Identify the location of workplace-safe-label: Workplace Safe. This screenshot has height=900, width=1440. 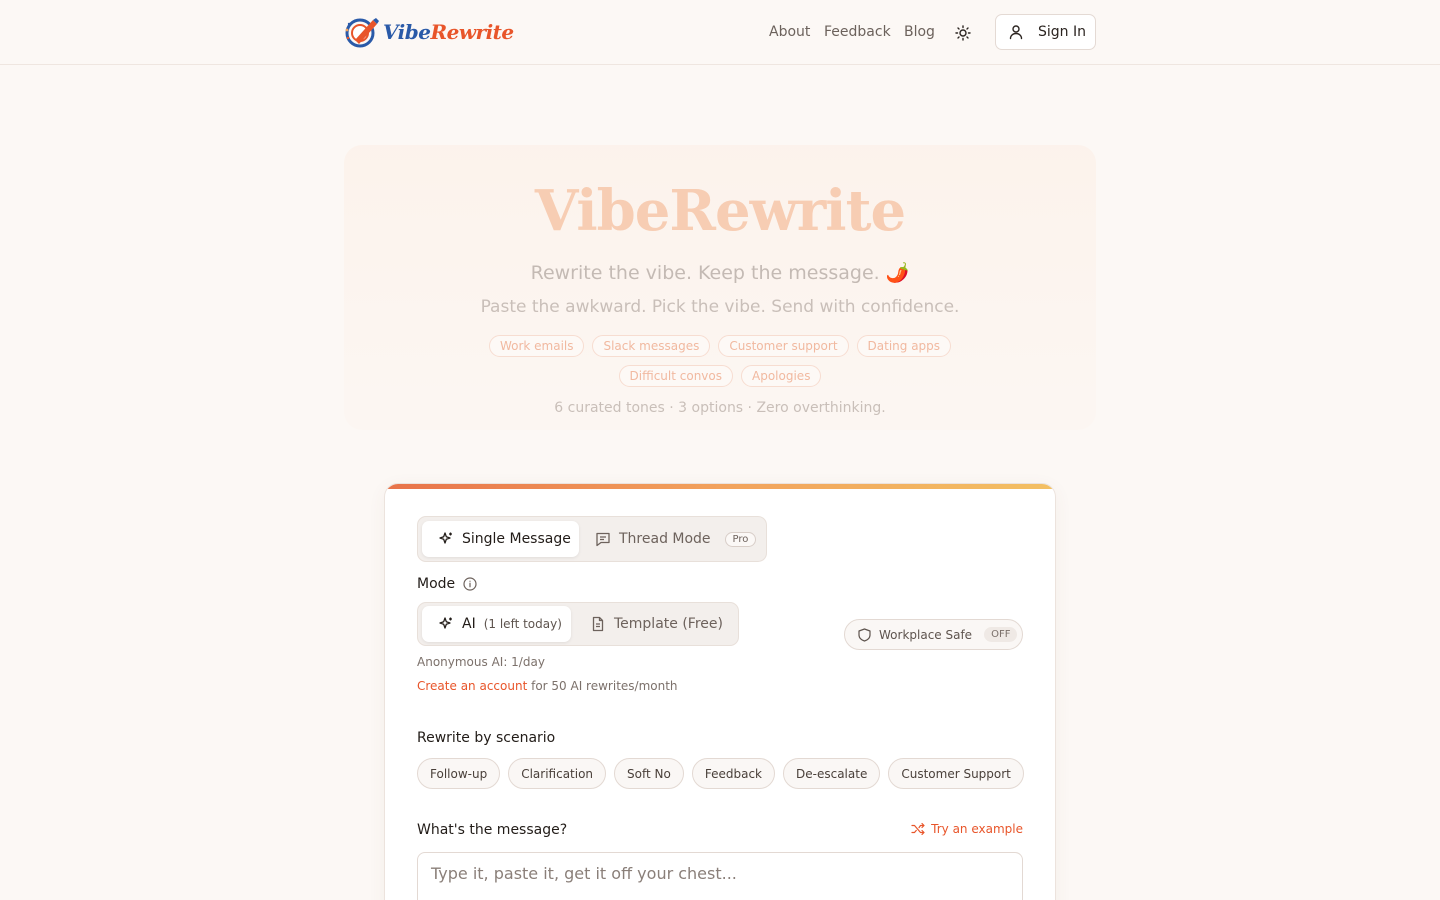
(926, 634).